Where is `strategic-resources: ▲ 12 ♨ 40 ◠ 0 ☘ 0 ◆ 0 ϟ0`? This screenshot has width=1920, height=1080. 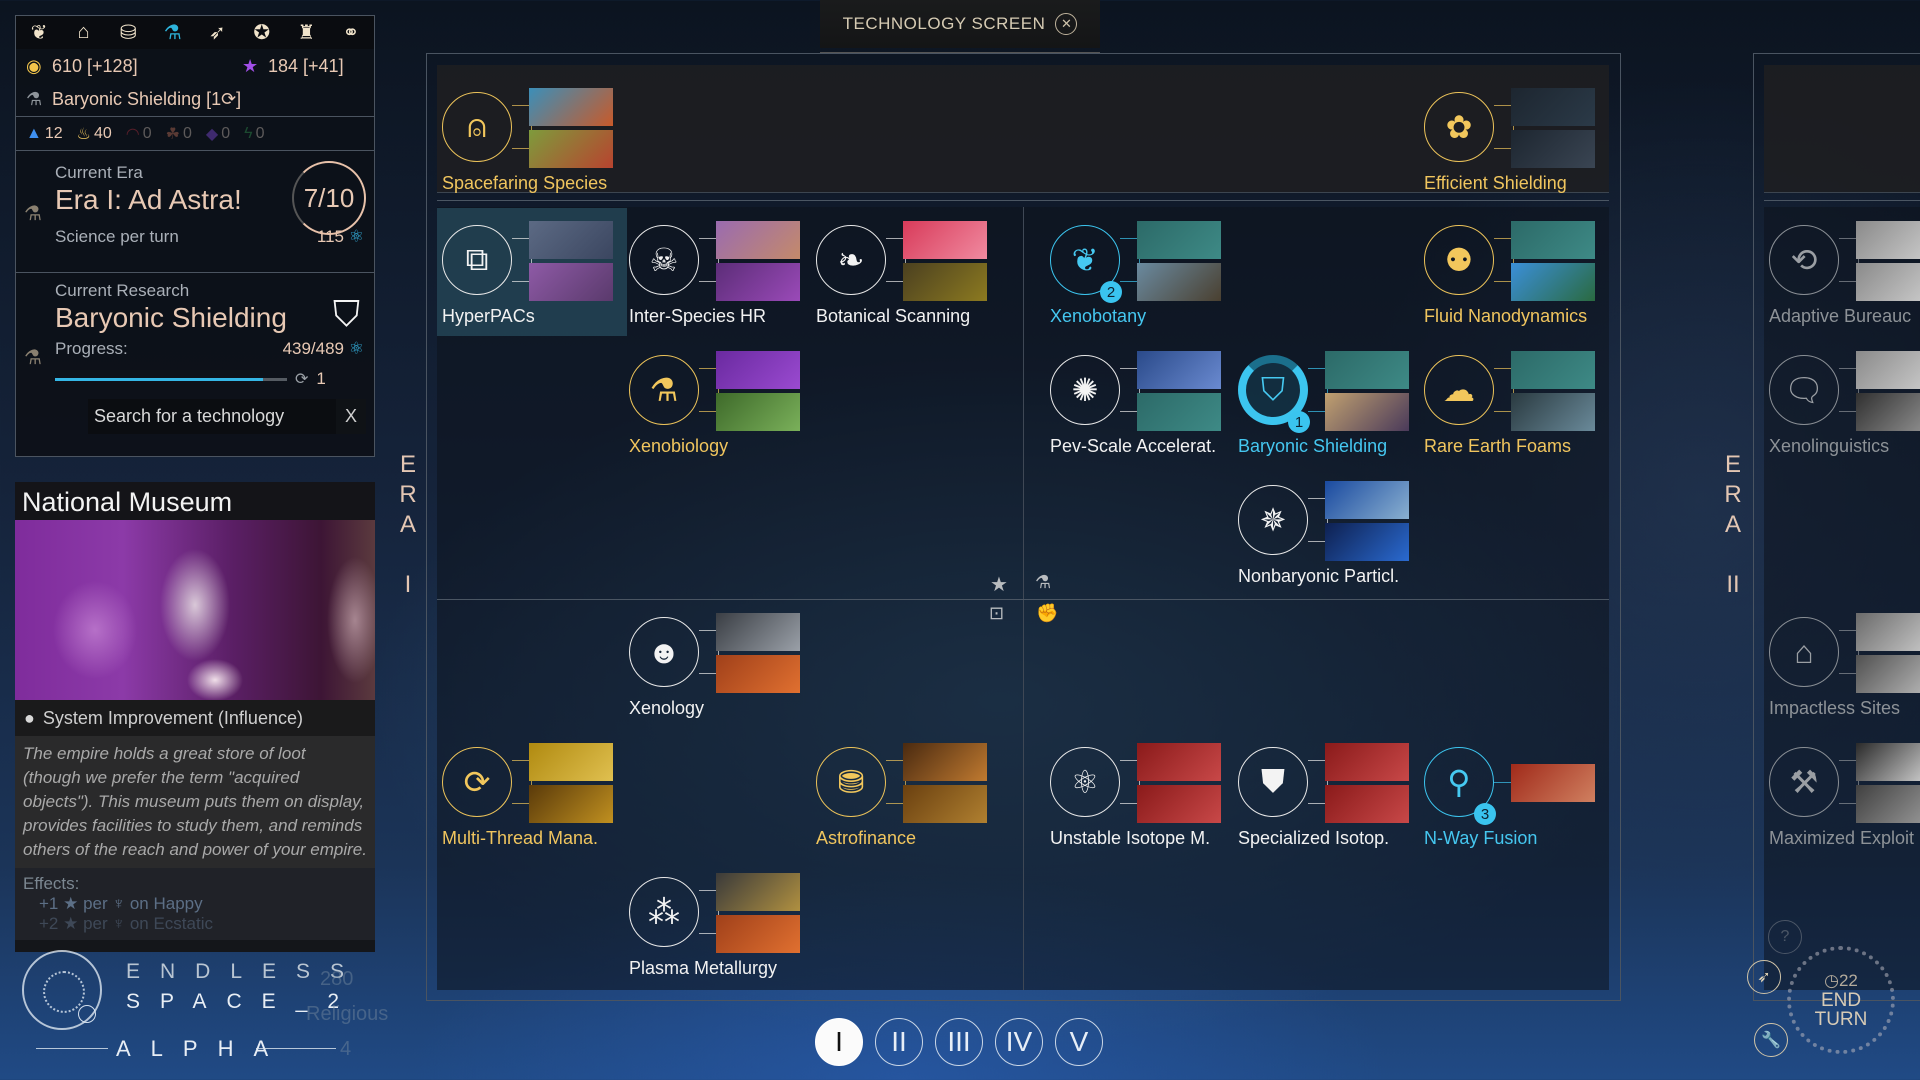
strategic-resources: ▲ 12 ♨ 40 ◠ 0 ☘ 0 ◆ 0 ϟ0 is located at coordinates (195, 134).